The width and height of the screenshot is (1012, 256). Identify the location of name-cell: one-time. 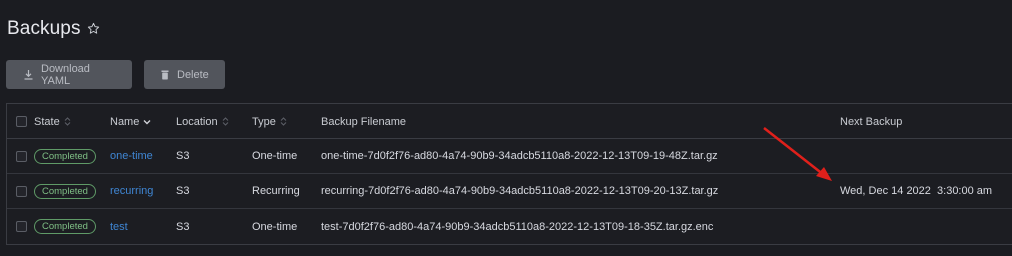
(131, 156).